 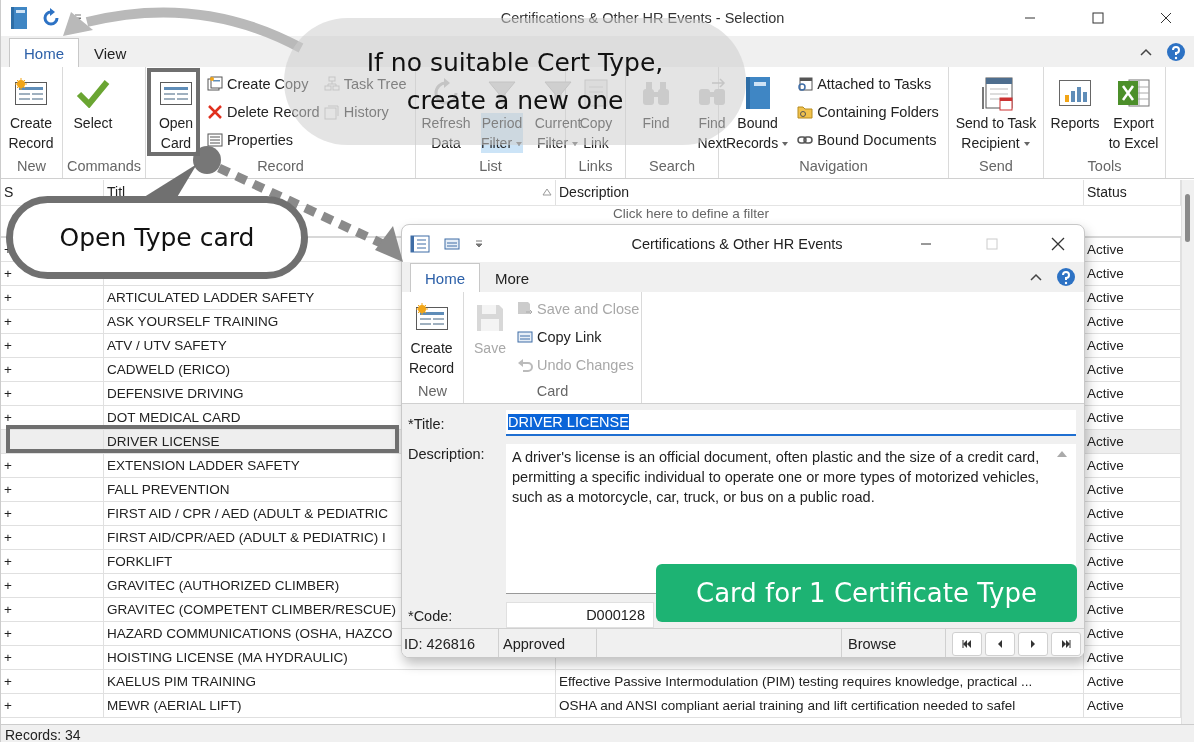 I want to click on last-record-button, so click(x=1066, y=644).